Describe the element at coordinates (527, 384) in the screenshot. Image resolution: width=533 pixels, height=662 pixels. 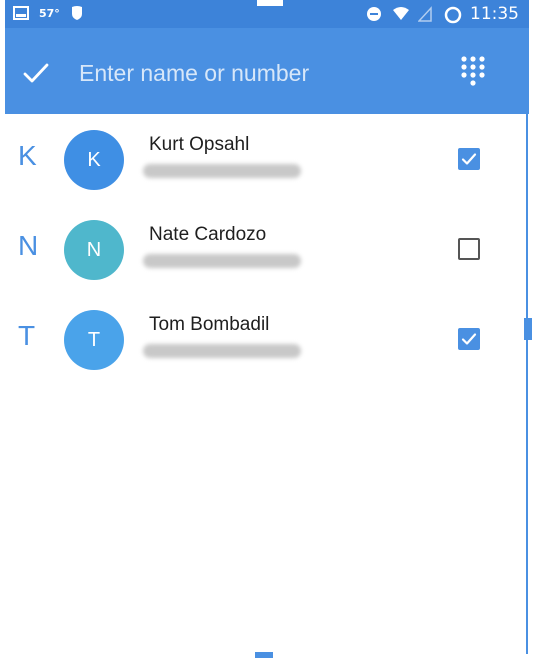
I see `fast-scroll-track` at that location.